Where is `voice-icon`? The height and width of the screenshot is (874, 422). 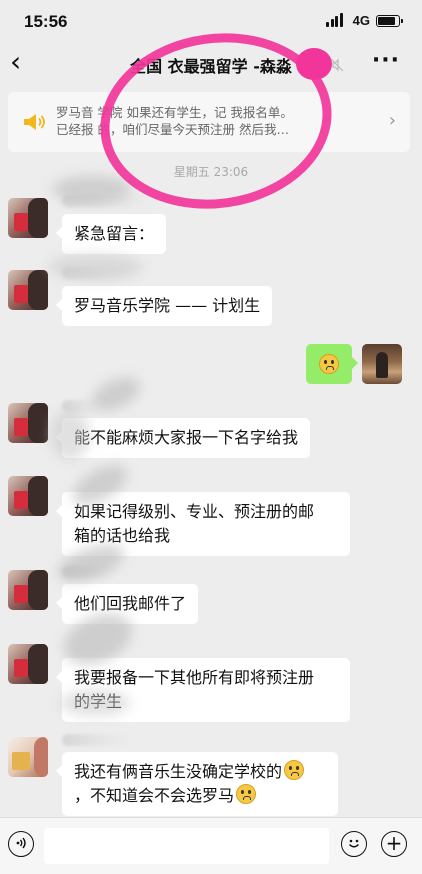 voice-icon is located at coordinates (21, 844).